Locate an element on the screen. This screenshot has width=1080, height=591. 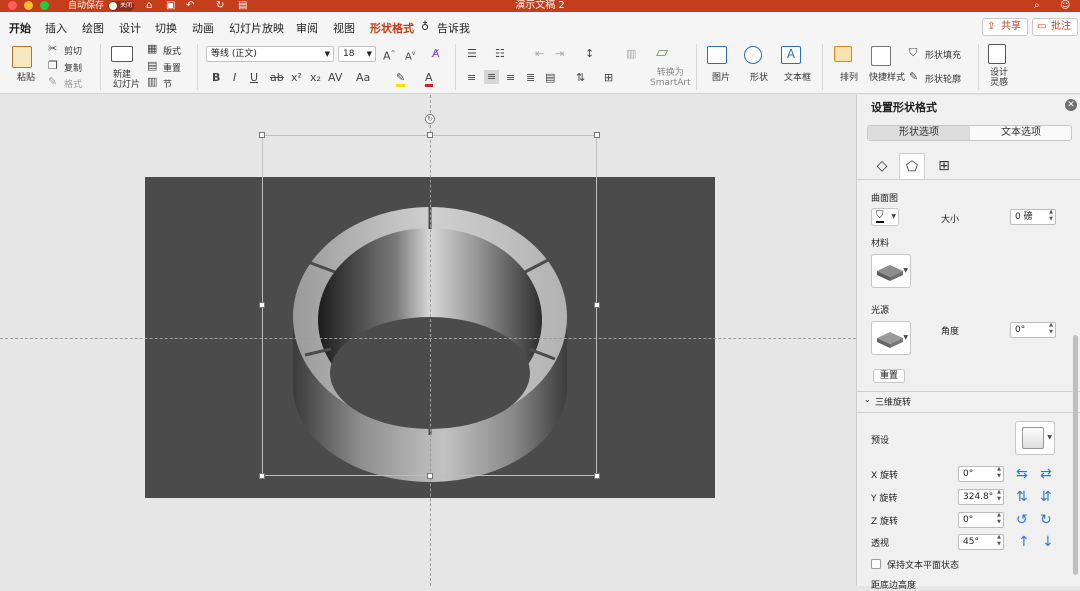
size-properties-icon: ⊞ is located at coordinates (944, 166).